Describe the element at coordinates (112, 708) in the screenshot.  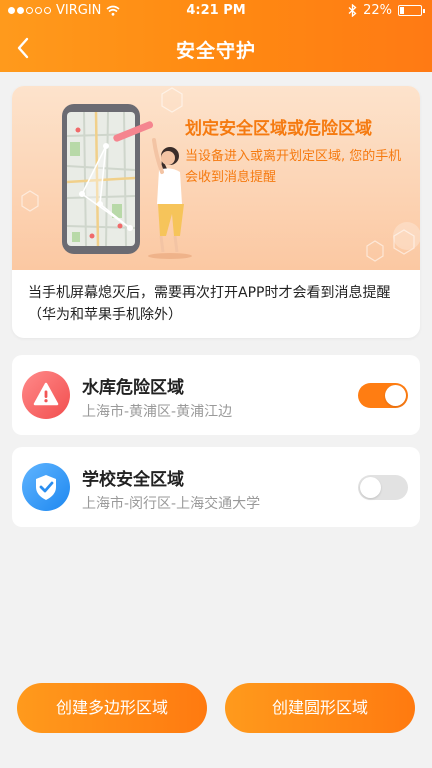
I see `create-polygon-zone-button: 创建多边形区域` at that location.